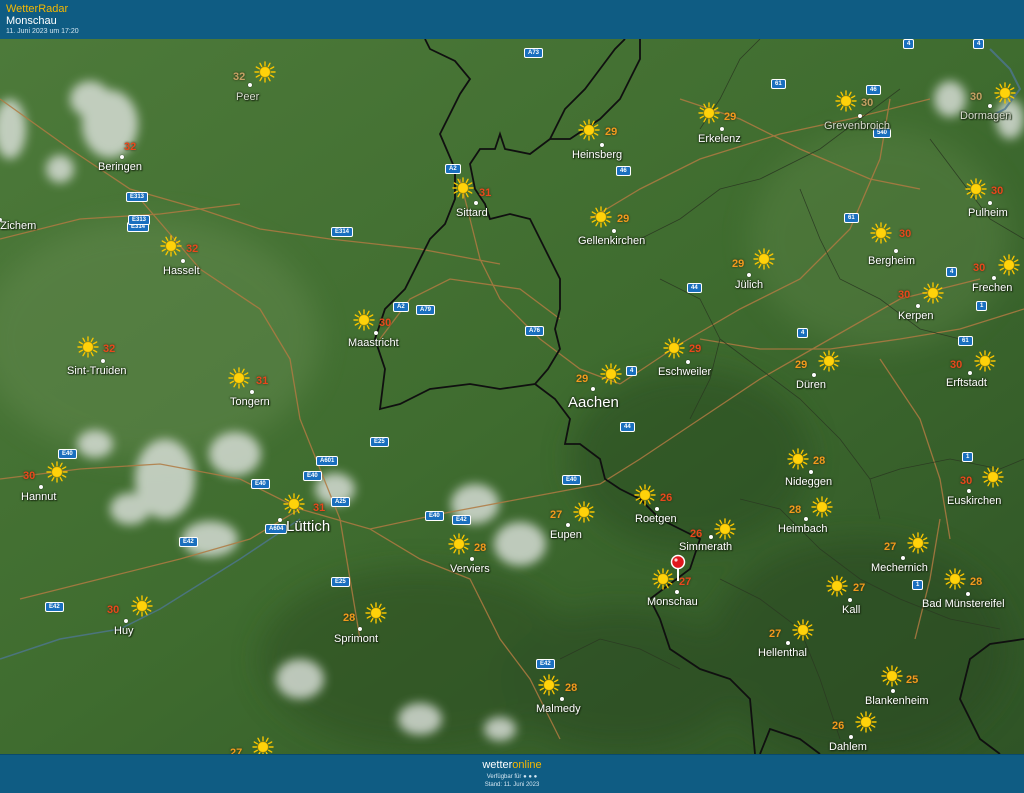 The image size is (1024, 793). I want to click on city-label: Düren, so click(811, 385).